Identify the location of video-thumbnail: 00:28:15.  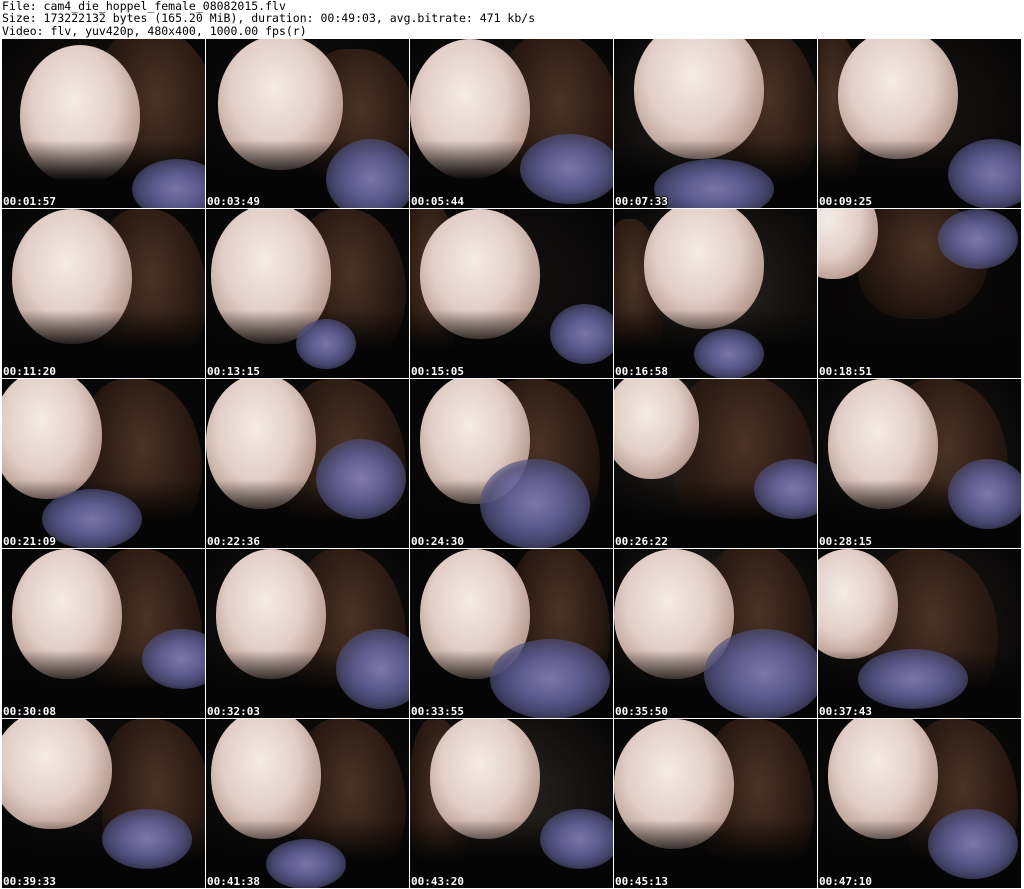
(919, 463).